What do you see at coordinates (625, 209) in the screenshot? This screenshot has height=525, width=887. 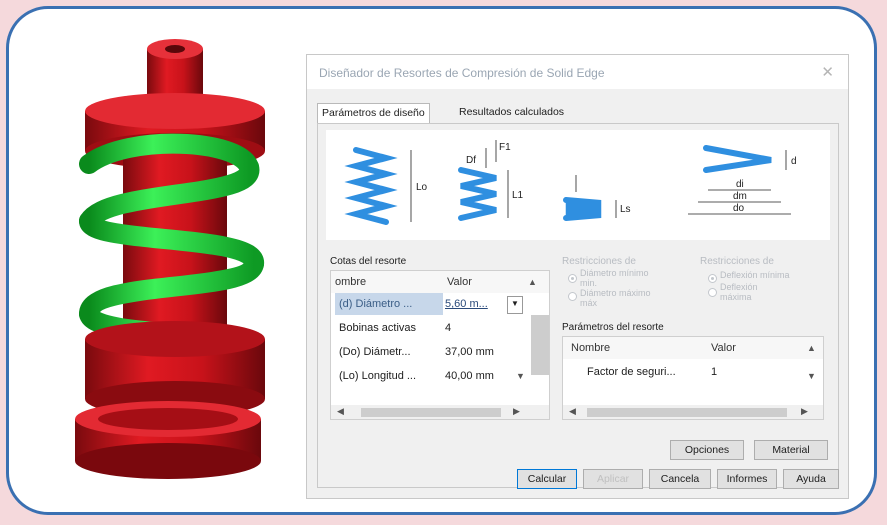 I see `diagram-label-ls: Ls` at bounding box center [625, 209].